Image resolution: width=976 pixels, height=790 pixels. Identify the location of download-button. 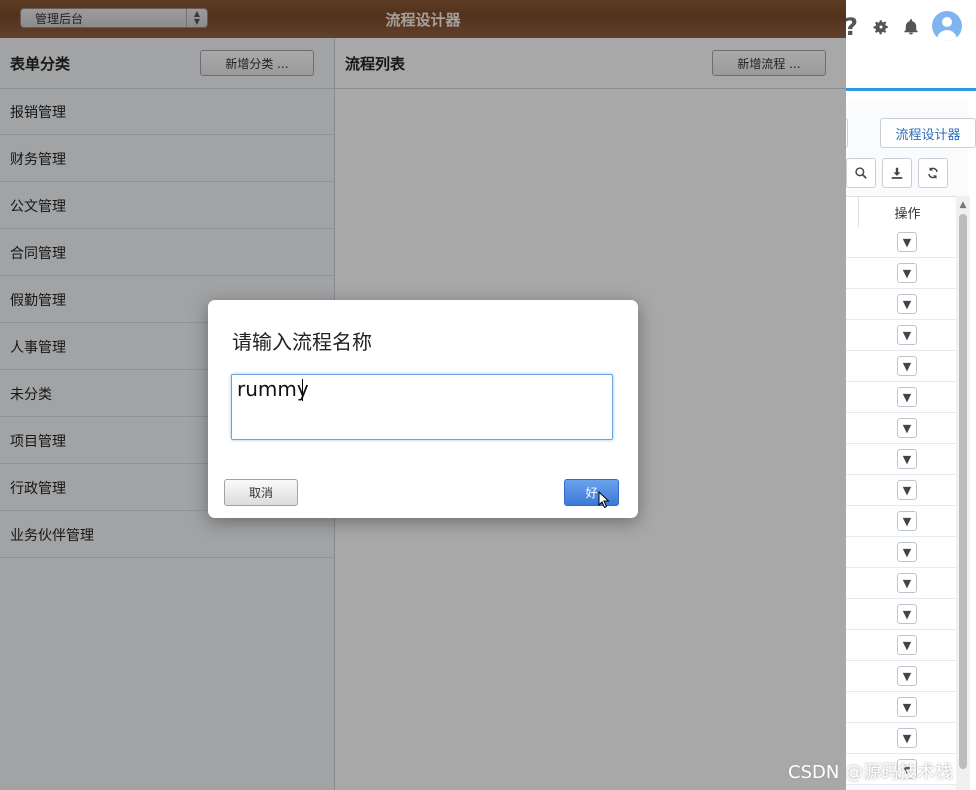
(897, 173).